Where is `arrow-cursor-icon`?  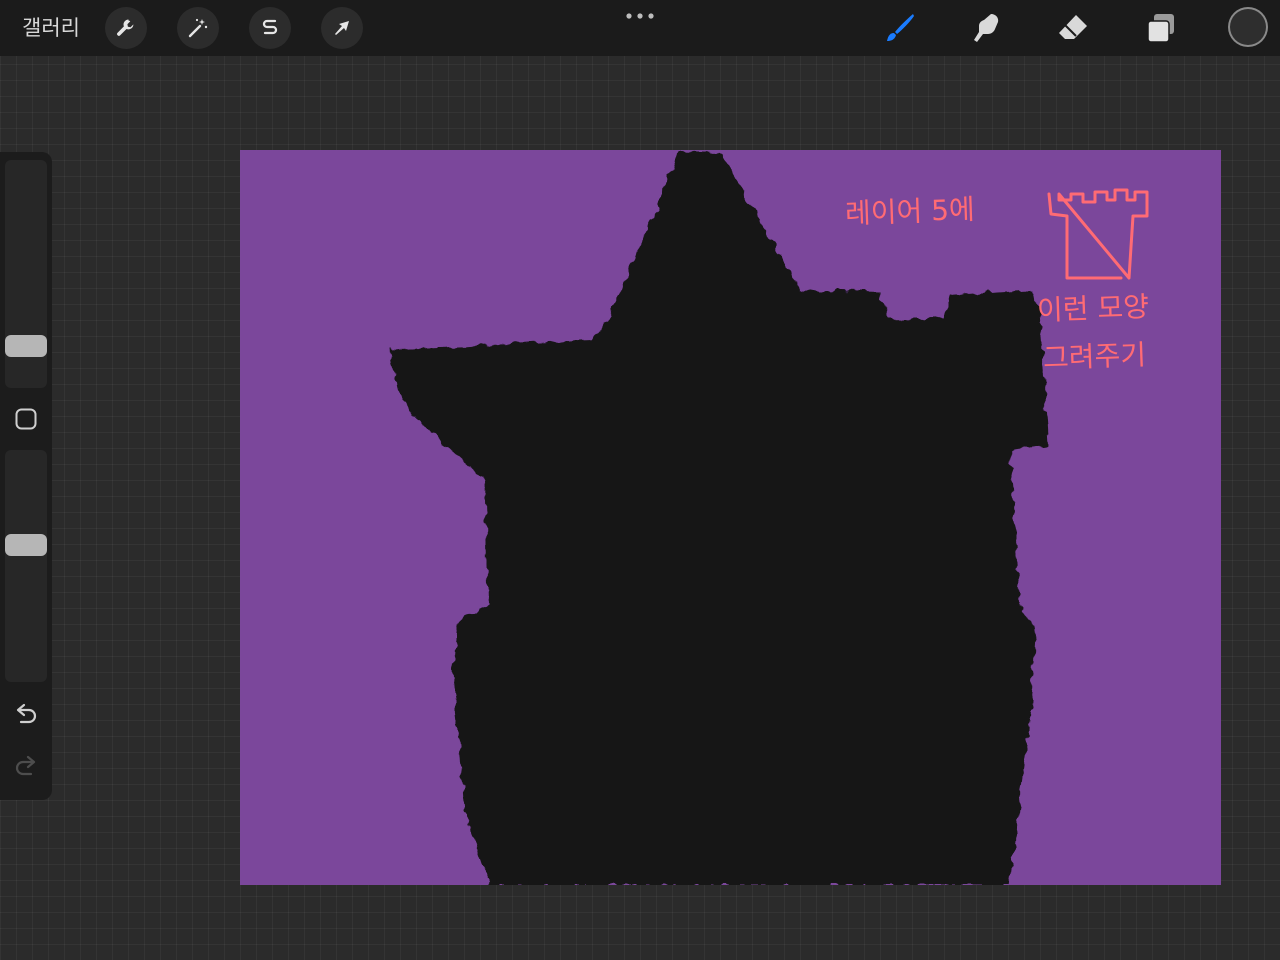 arrow-cursor-icon is located at coordinates (342, 28).